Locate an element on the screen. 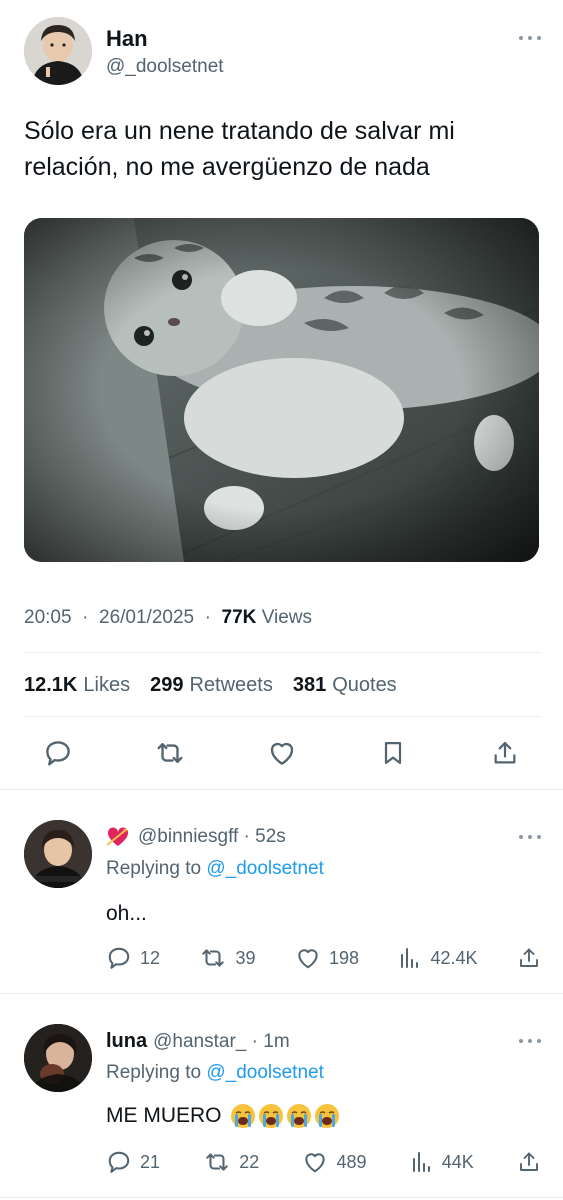  retweet-button: 22 is located at coordinates (231, 1162).